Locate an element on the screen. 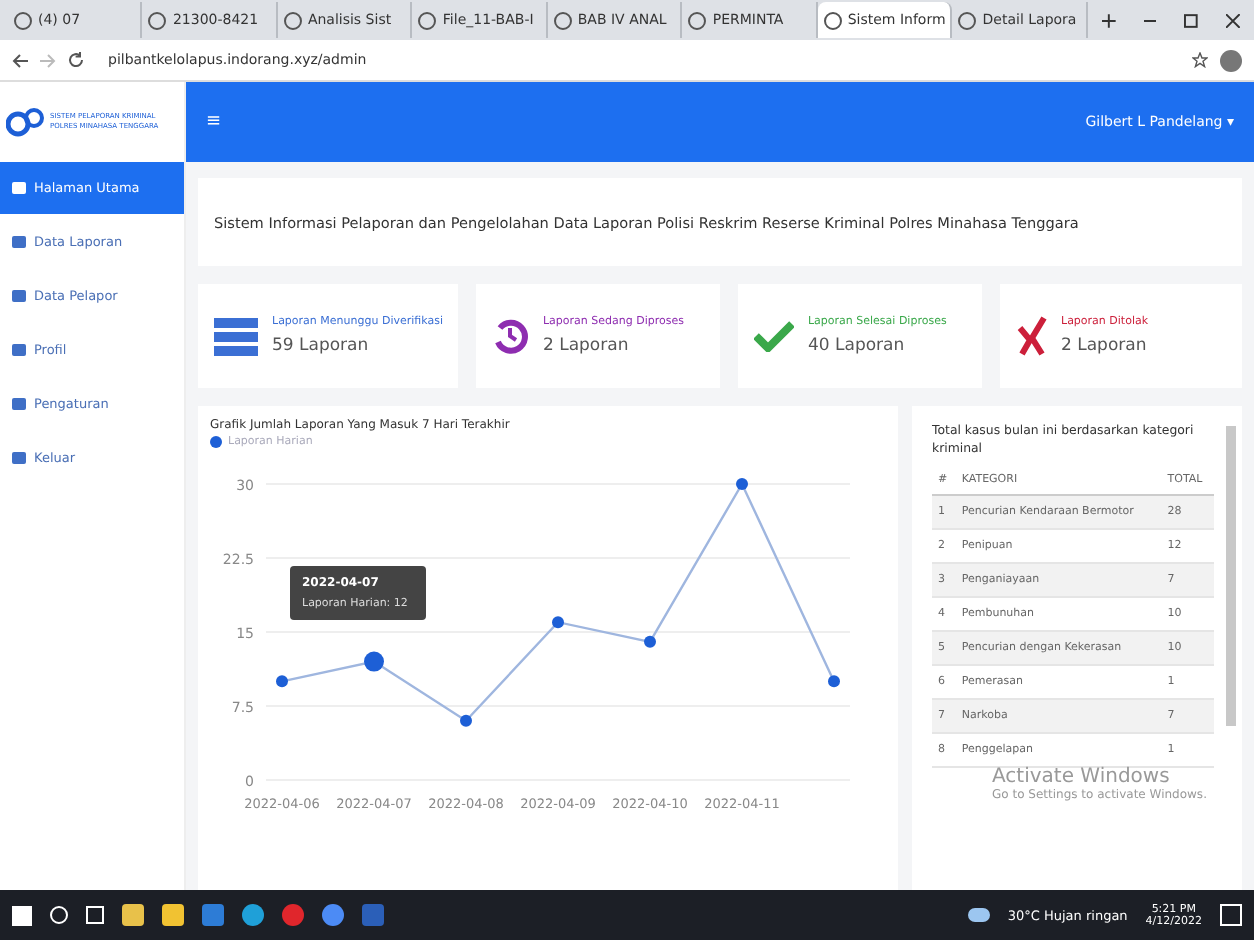 The image size is (1254, 940). stat-value: 59 Laporan is located at coordinates (321, 346).